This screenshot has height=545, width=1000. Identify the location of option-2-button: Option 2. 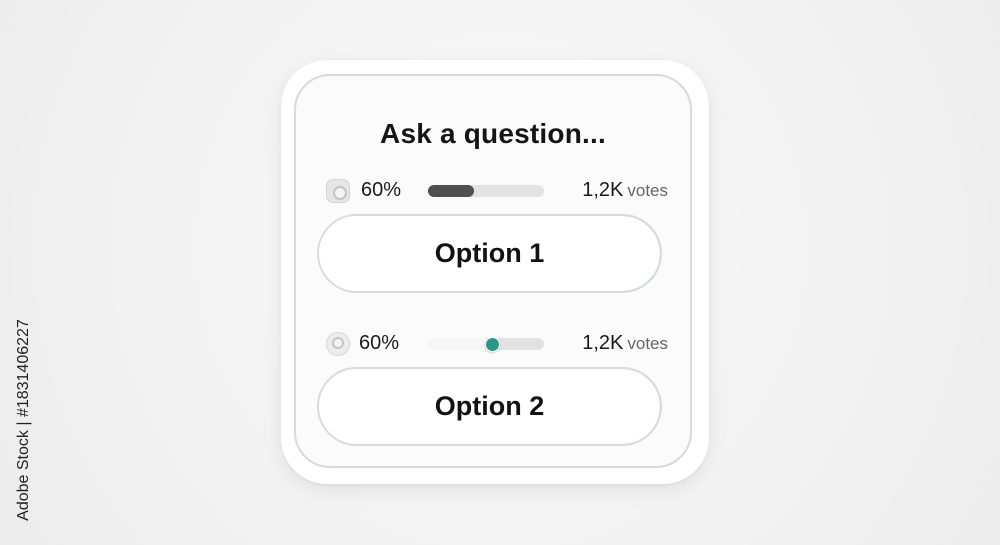
(489, 406).